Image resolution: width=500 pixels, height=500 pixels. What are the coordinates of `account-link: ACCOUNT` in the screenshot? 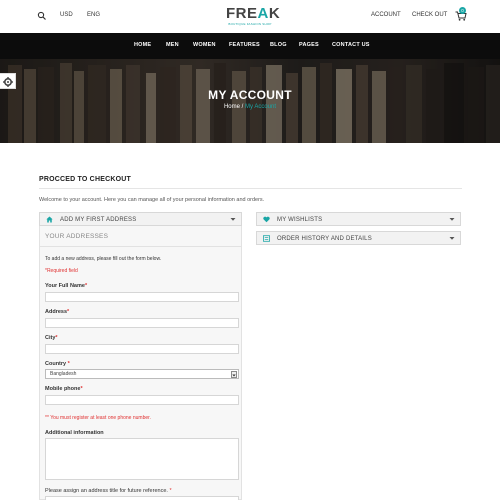 It's located at (386, 15).